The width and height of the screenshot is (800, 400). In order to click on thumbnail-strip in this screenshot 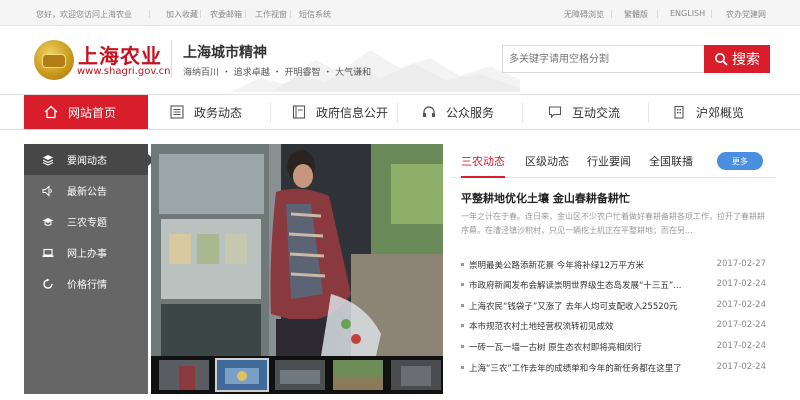, I will do `click(297, 375)`.